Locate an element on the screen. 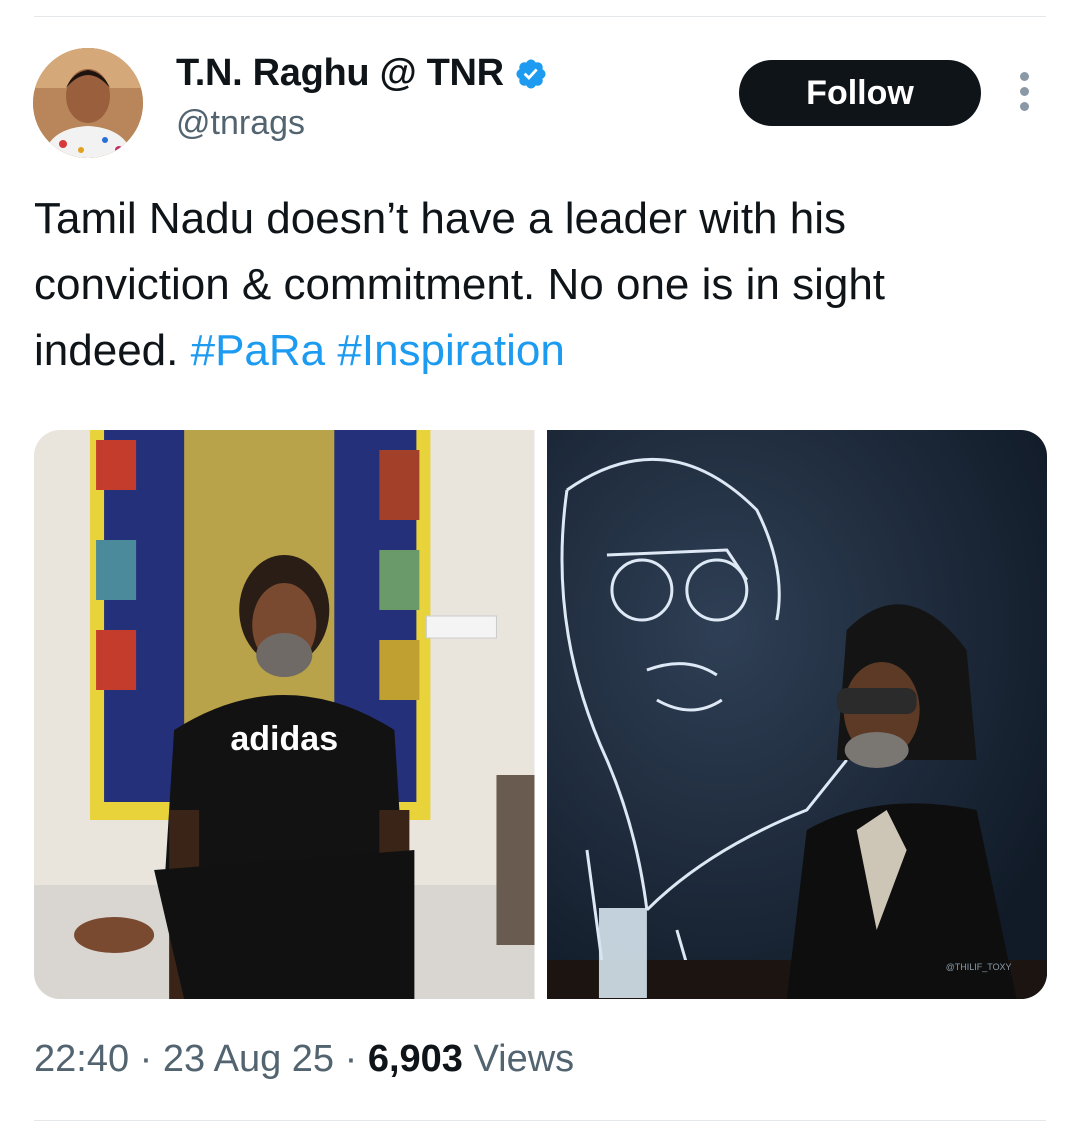 The height and width of the screenshot is (1137, 1080). photo-watermark: @THILIF_TOXY is located at coordinates (978, 967).